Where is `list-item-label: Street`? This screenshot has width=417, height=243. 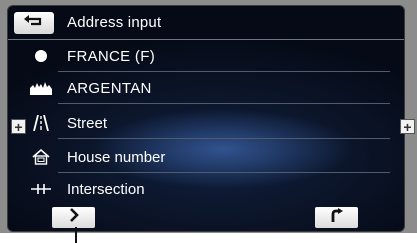 list-item-label: Street is located at coordinates (87, 123).